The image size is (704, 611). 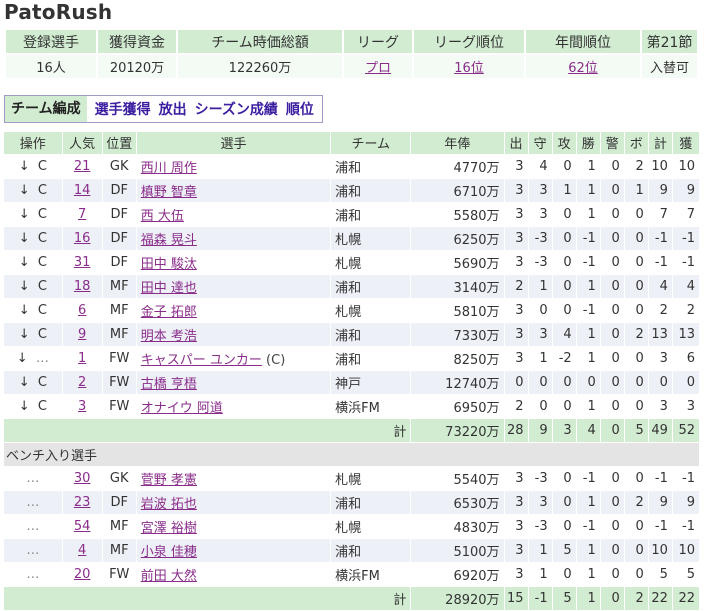 I want to click on captain-badge: (C), so click(x=276, y=360).